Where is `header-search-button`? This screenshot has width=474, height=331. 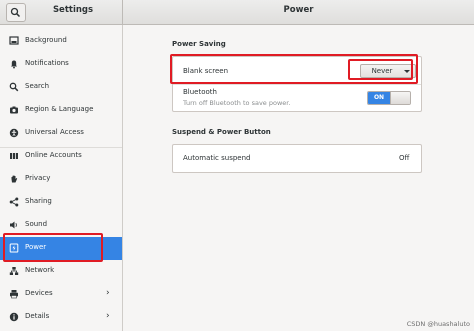
header-search-button is located at coordinates (16, 12).